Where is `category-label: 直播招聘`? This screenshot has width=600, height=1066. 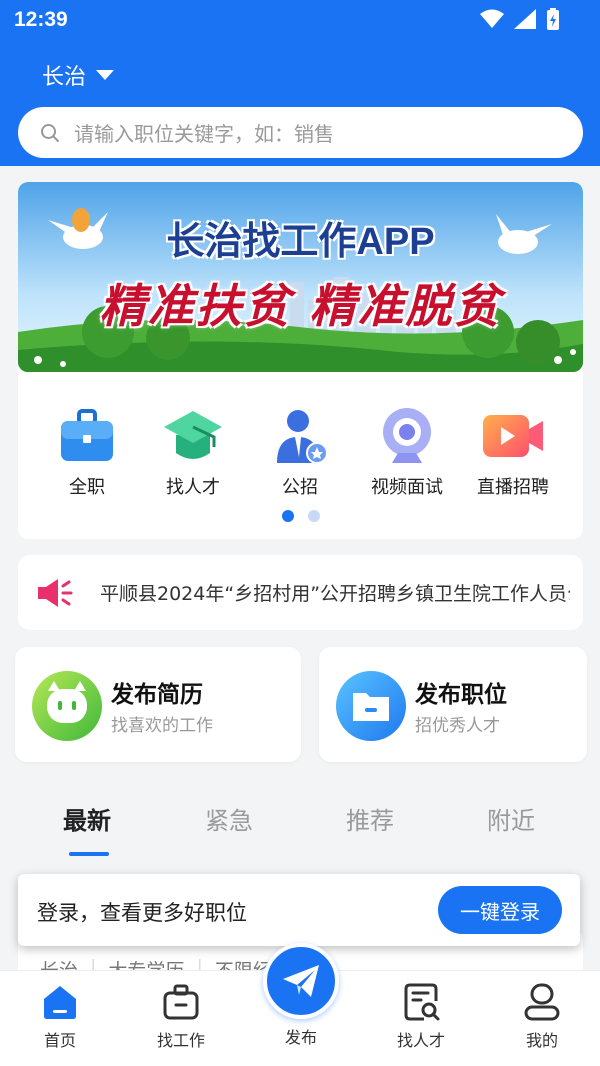
category-label: 直播招聘 is located at coordinates (513, 487).